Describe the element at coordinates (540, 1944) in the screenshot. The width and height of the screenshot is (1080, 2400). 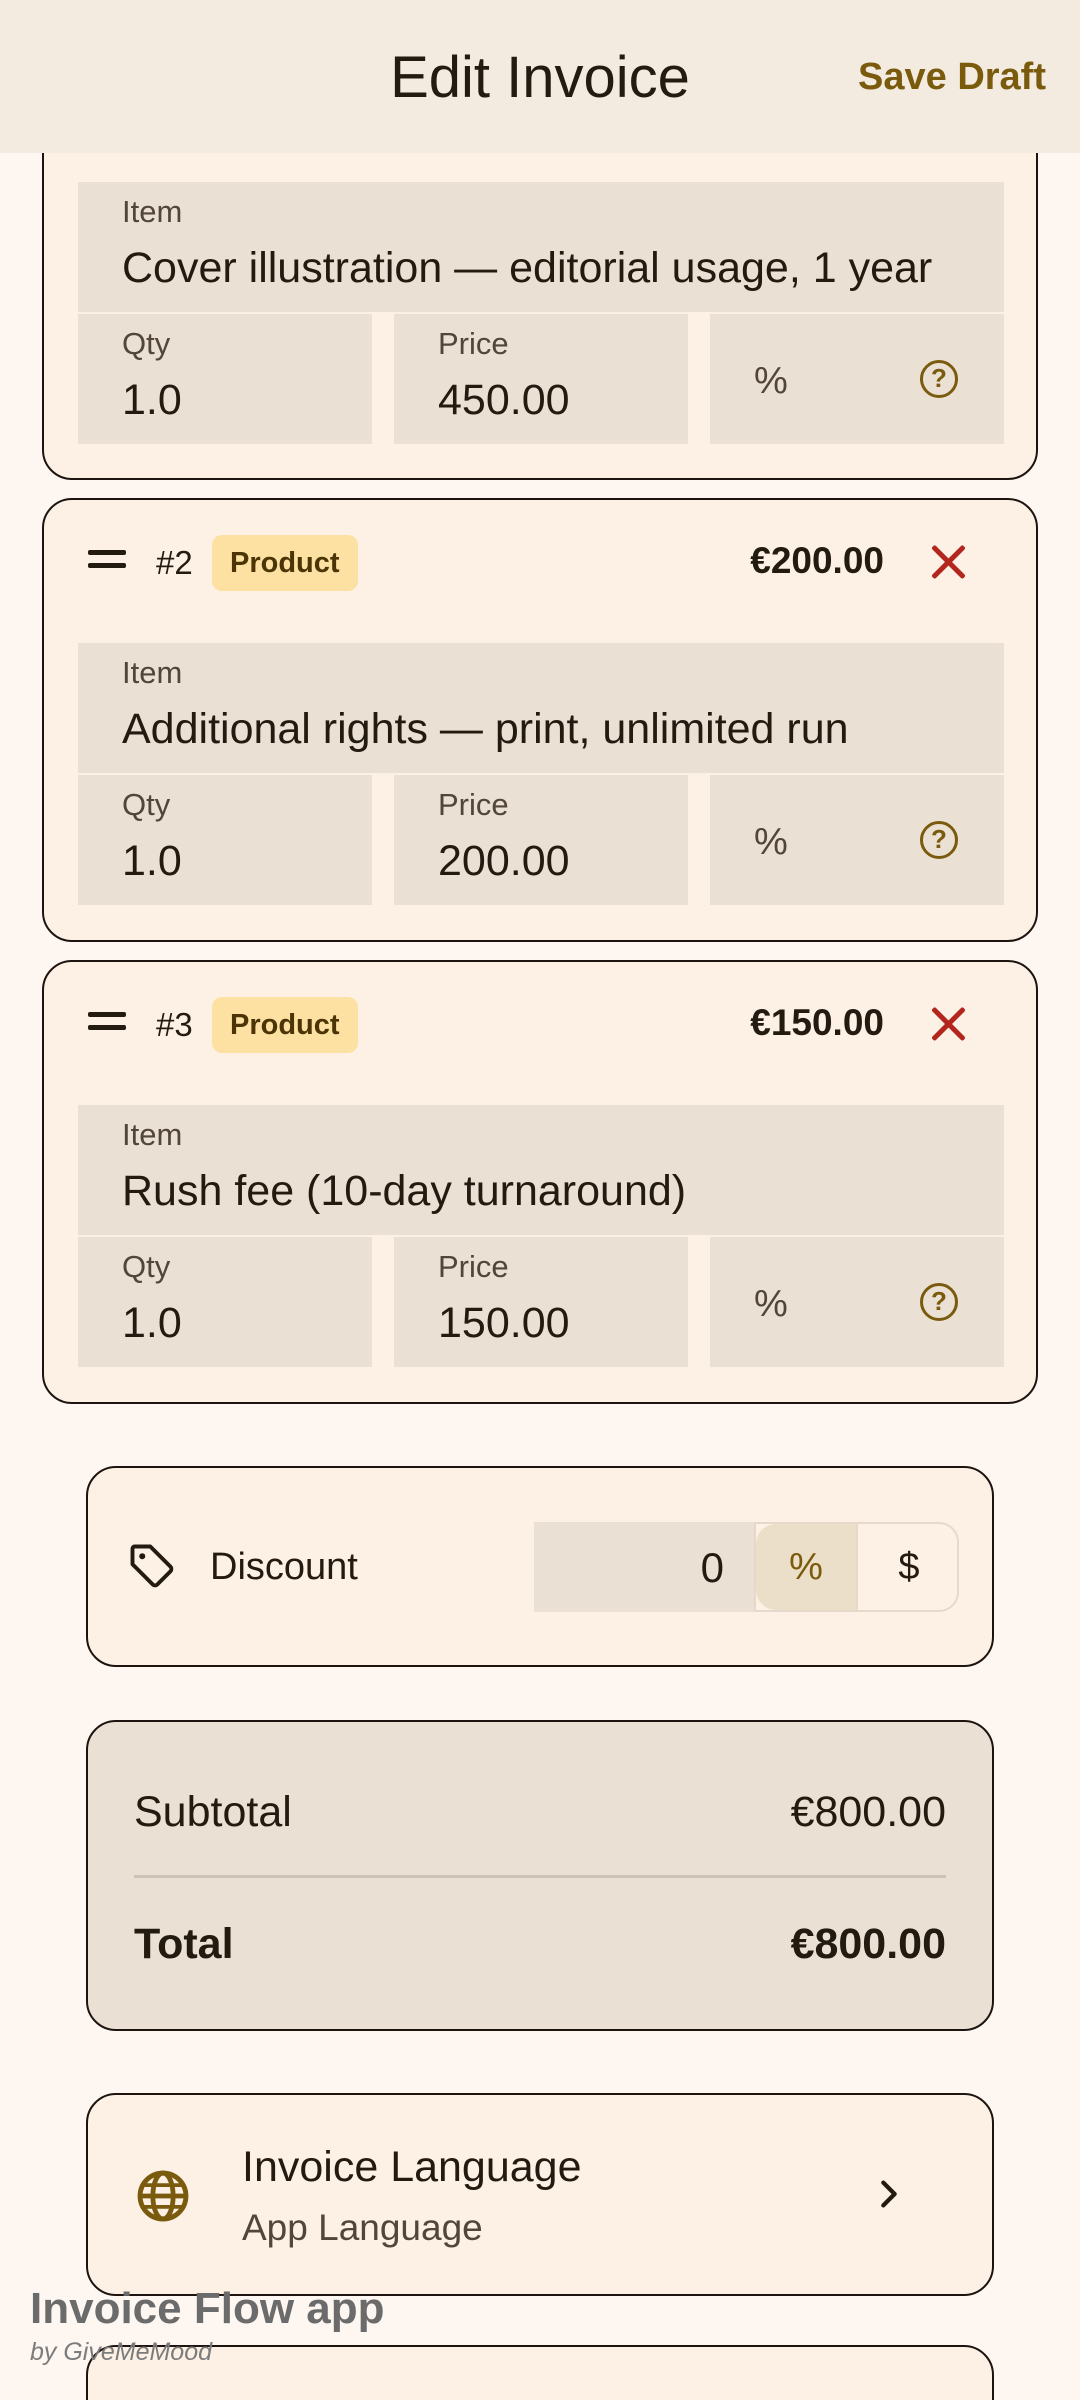
I see `total-row: Total €800.00` at that location.